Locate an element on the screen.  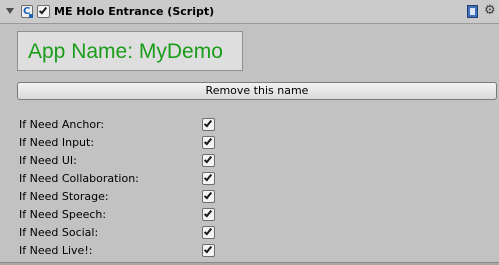
option-label: If Need Social: is located at coordinates (59, 232).